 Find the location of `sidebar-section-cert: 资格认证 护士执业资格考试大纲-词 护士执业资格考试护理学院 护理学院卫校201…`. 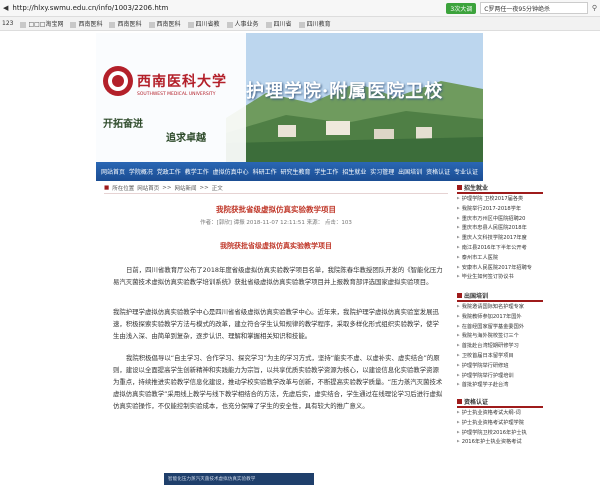

sidebar-section-cert: 资格认证 护士执业资格考试大纲-词 护士执业资格考试护理学院 护理学院卫校201… is located at coordinates (500, 422).